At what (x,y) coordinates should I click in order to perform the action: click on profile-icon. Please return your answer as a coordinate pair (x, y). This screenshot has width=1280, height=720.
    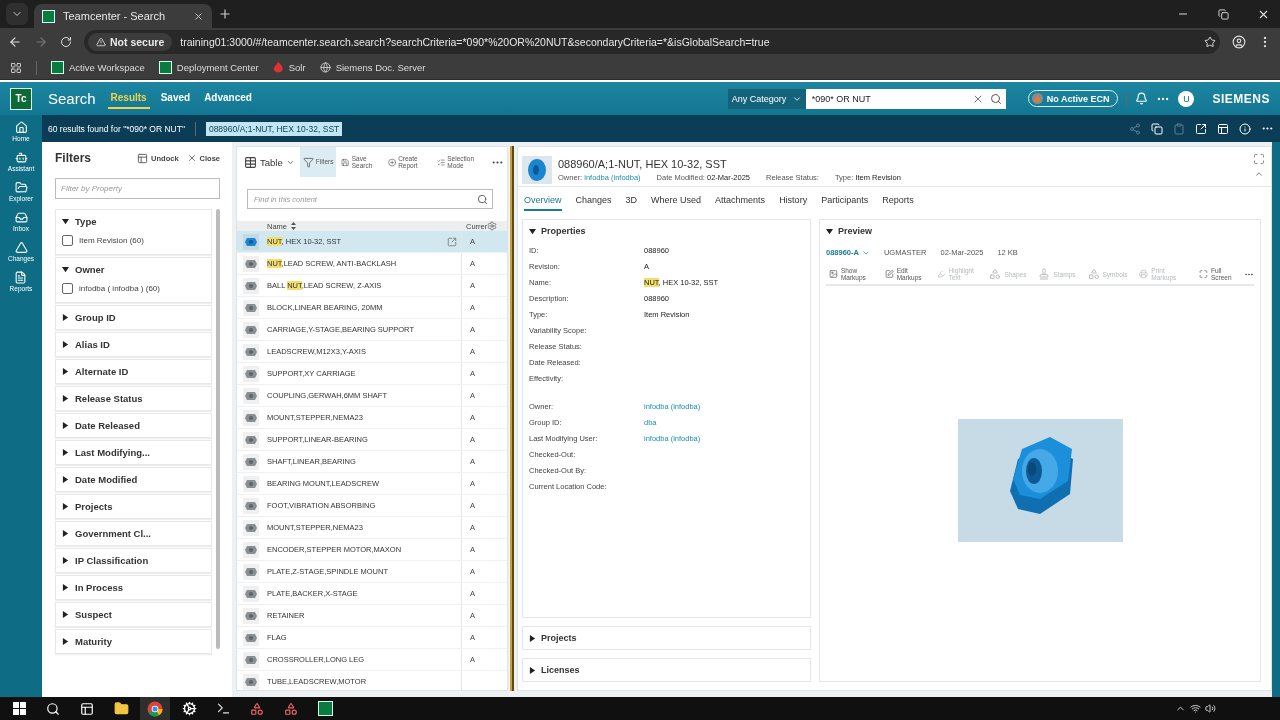
    Looking at the image, I should click on (1239, 42).